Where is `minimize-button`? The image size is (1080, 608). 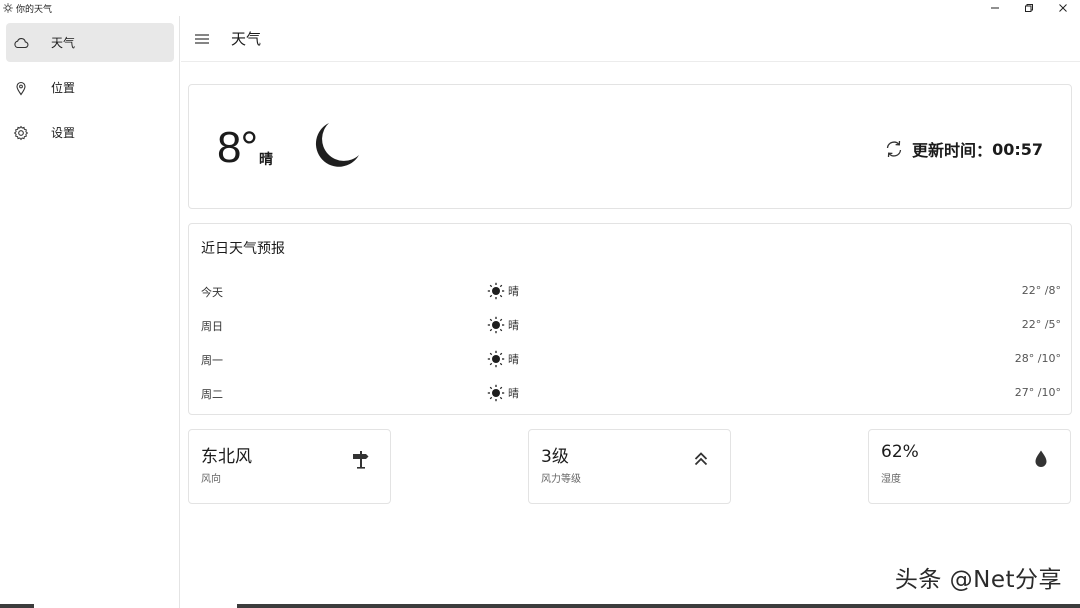
minimize-button is located at coordinates (995, 8).